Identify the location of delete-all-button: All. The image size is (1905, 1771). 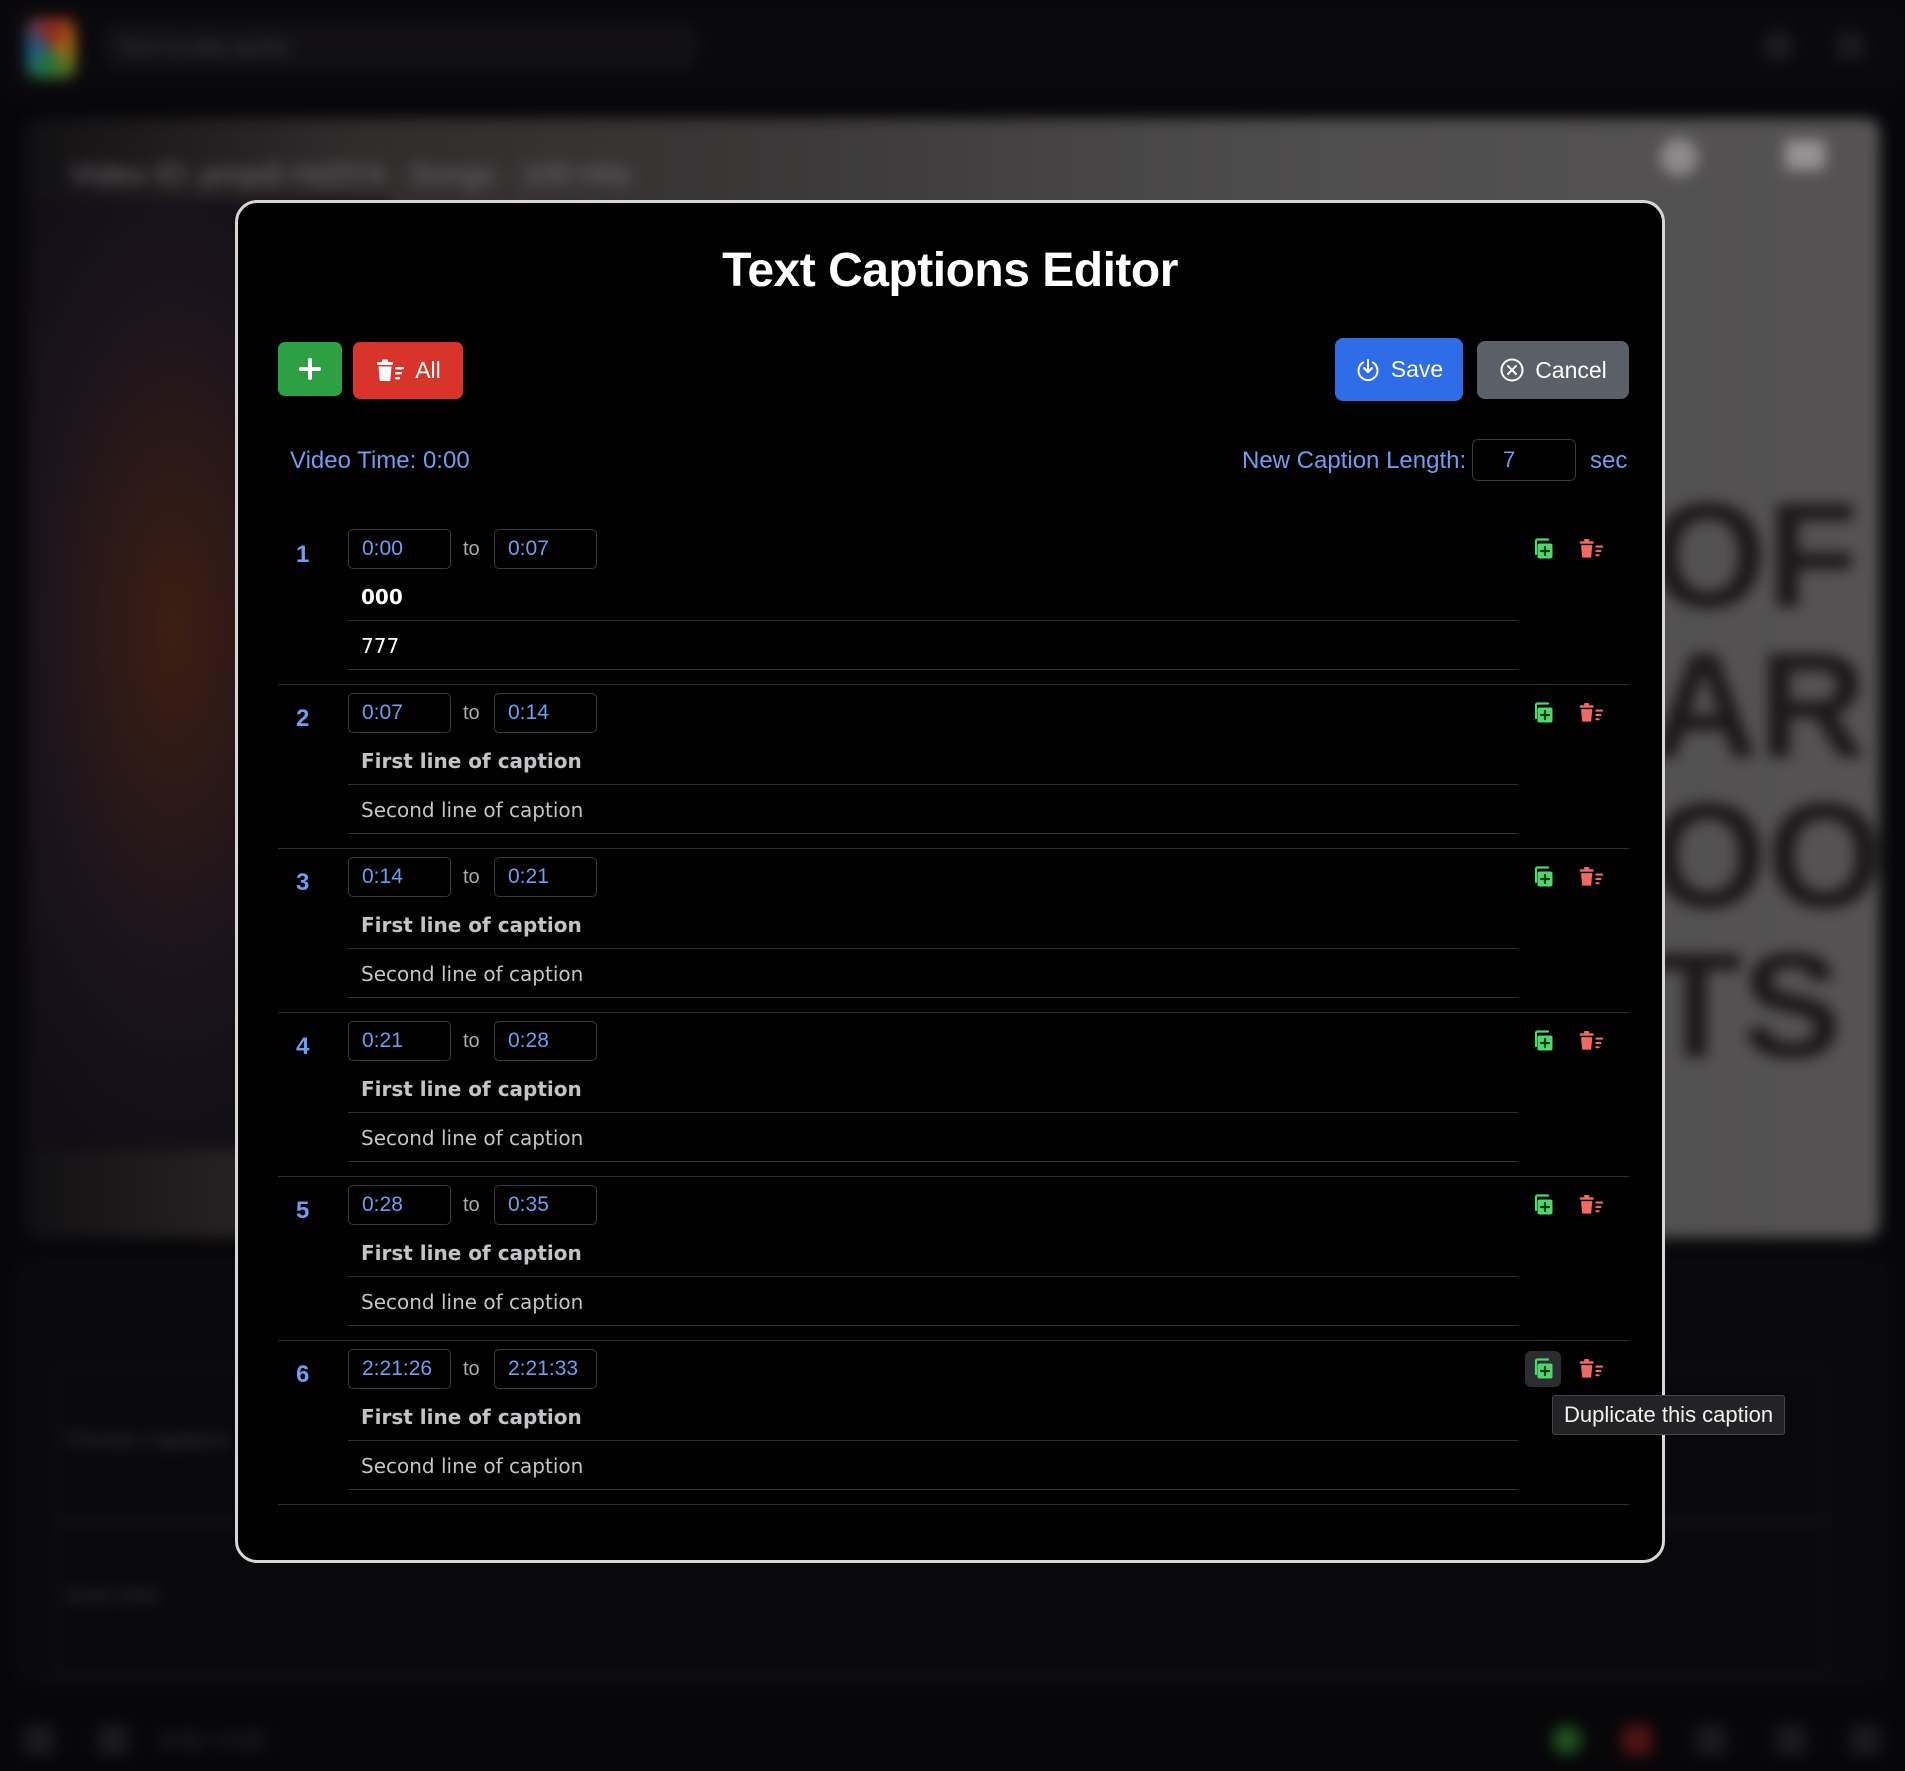
(408, 370).